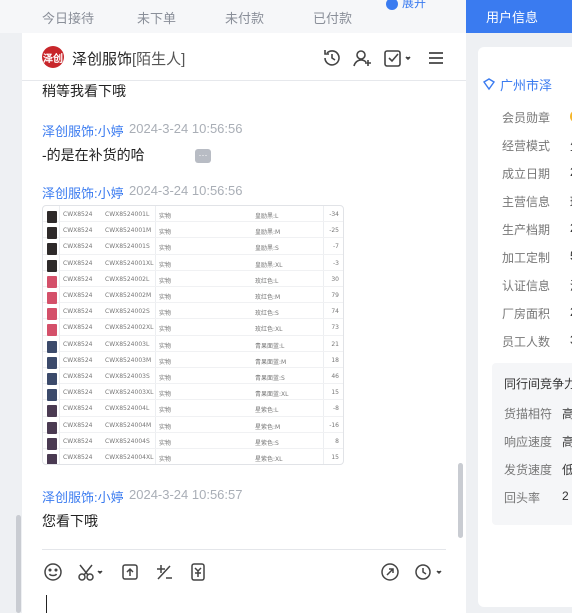 The width and height of the screenshot is (572, 613). I want to click on chat-header: 泽创 泽创服饰 [陌生人], so click(244, 57).